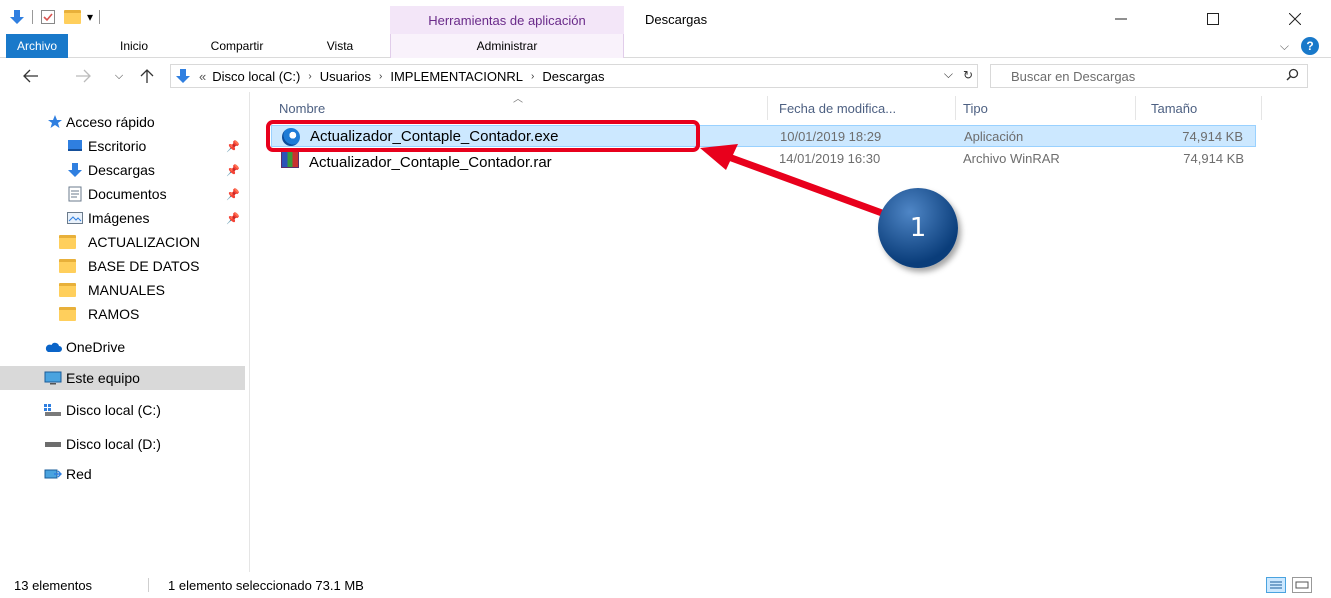 Image resolution: width=1331 pixels, height=598 pixels. I want to click on star-icon, so click(55, 122).